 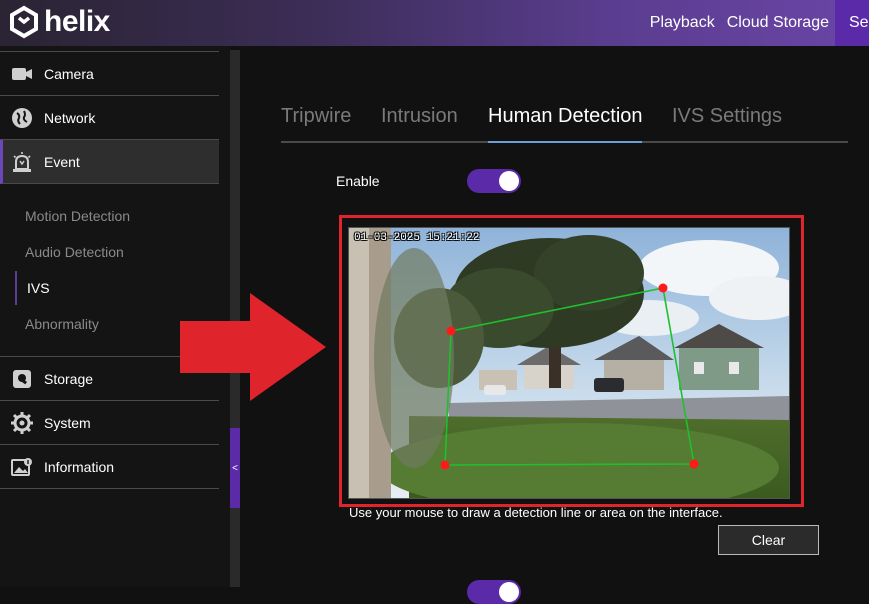 What do you see at coordinates (69, 73) in the screenshot?
I see `sidebar-item-label: Camera` at bounding box center [69, 73].